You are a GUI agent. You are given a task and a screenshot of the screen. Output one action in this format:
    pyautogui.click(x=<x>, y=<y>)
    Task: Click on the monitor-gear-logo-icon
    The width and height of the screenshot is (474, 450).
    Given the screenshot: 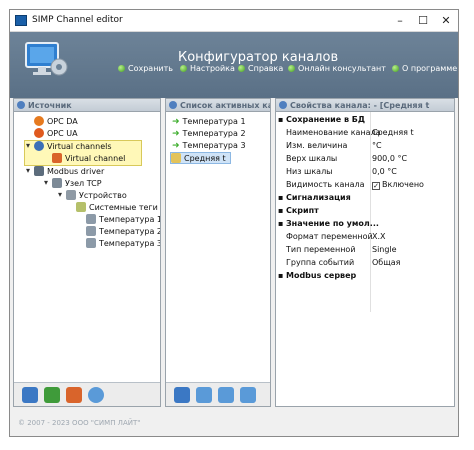 What is the action you would take?
    pyautogui.click(x=46, y=59)
    